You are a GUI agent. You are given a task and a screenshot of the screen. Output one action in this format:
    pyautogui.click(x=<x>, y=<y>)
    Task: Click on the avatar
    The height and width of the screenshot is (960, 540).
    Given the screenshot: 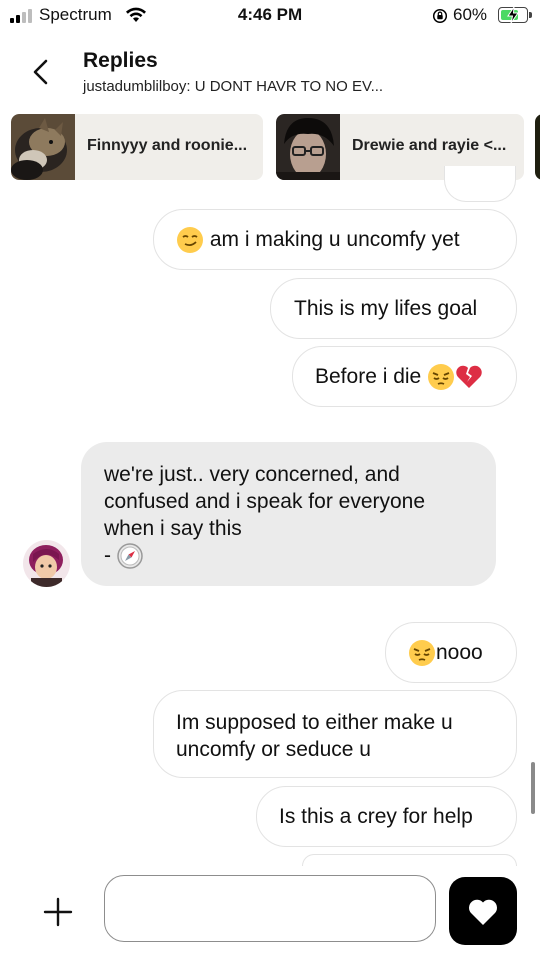 What is the action you would take?
    pyautogui.click(x=46, y=563)
    